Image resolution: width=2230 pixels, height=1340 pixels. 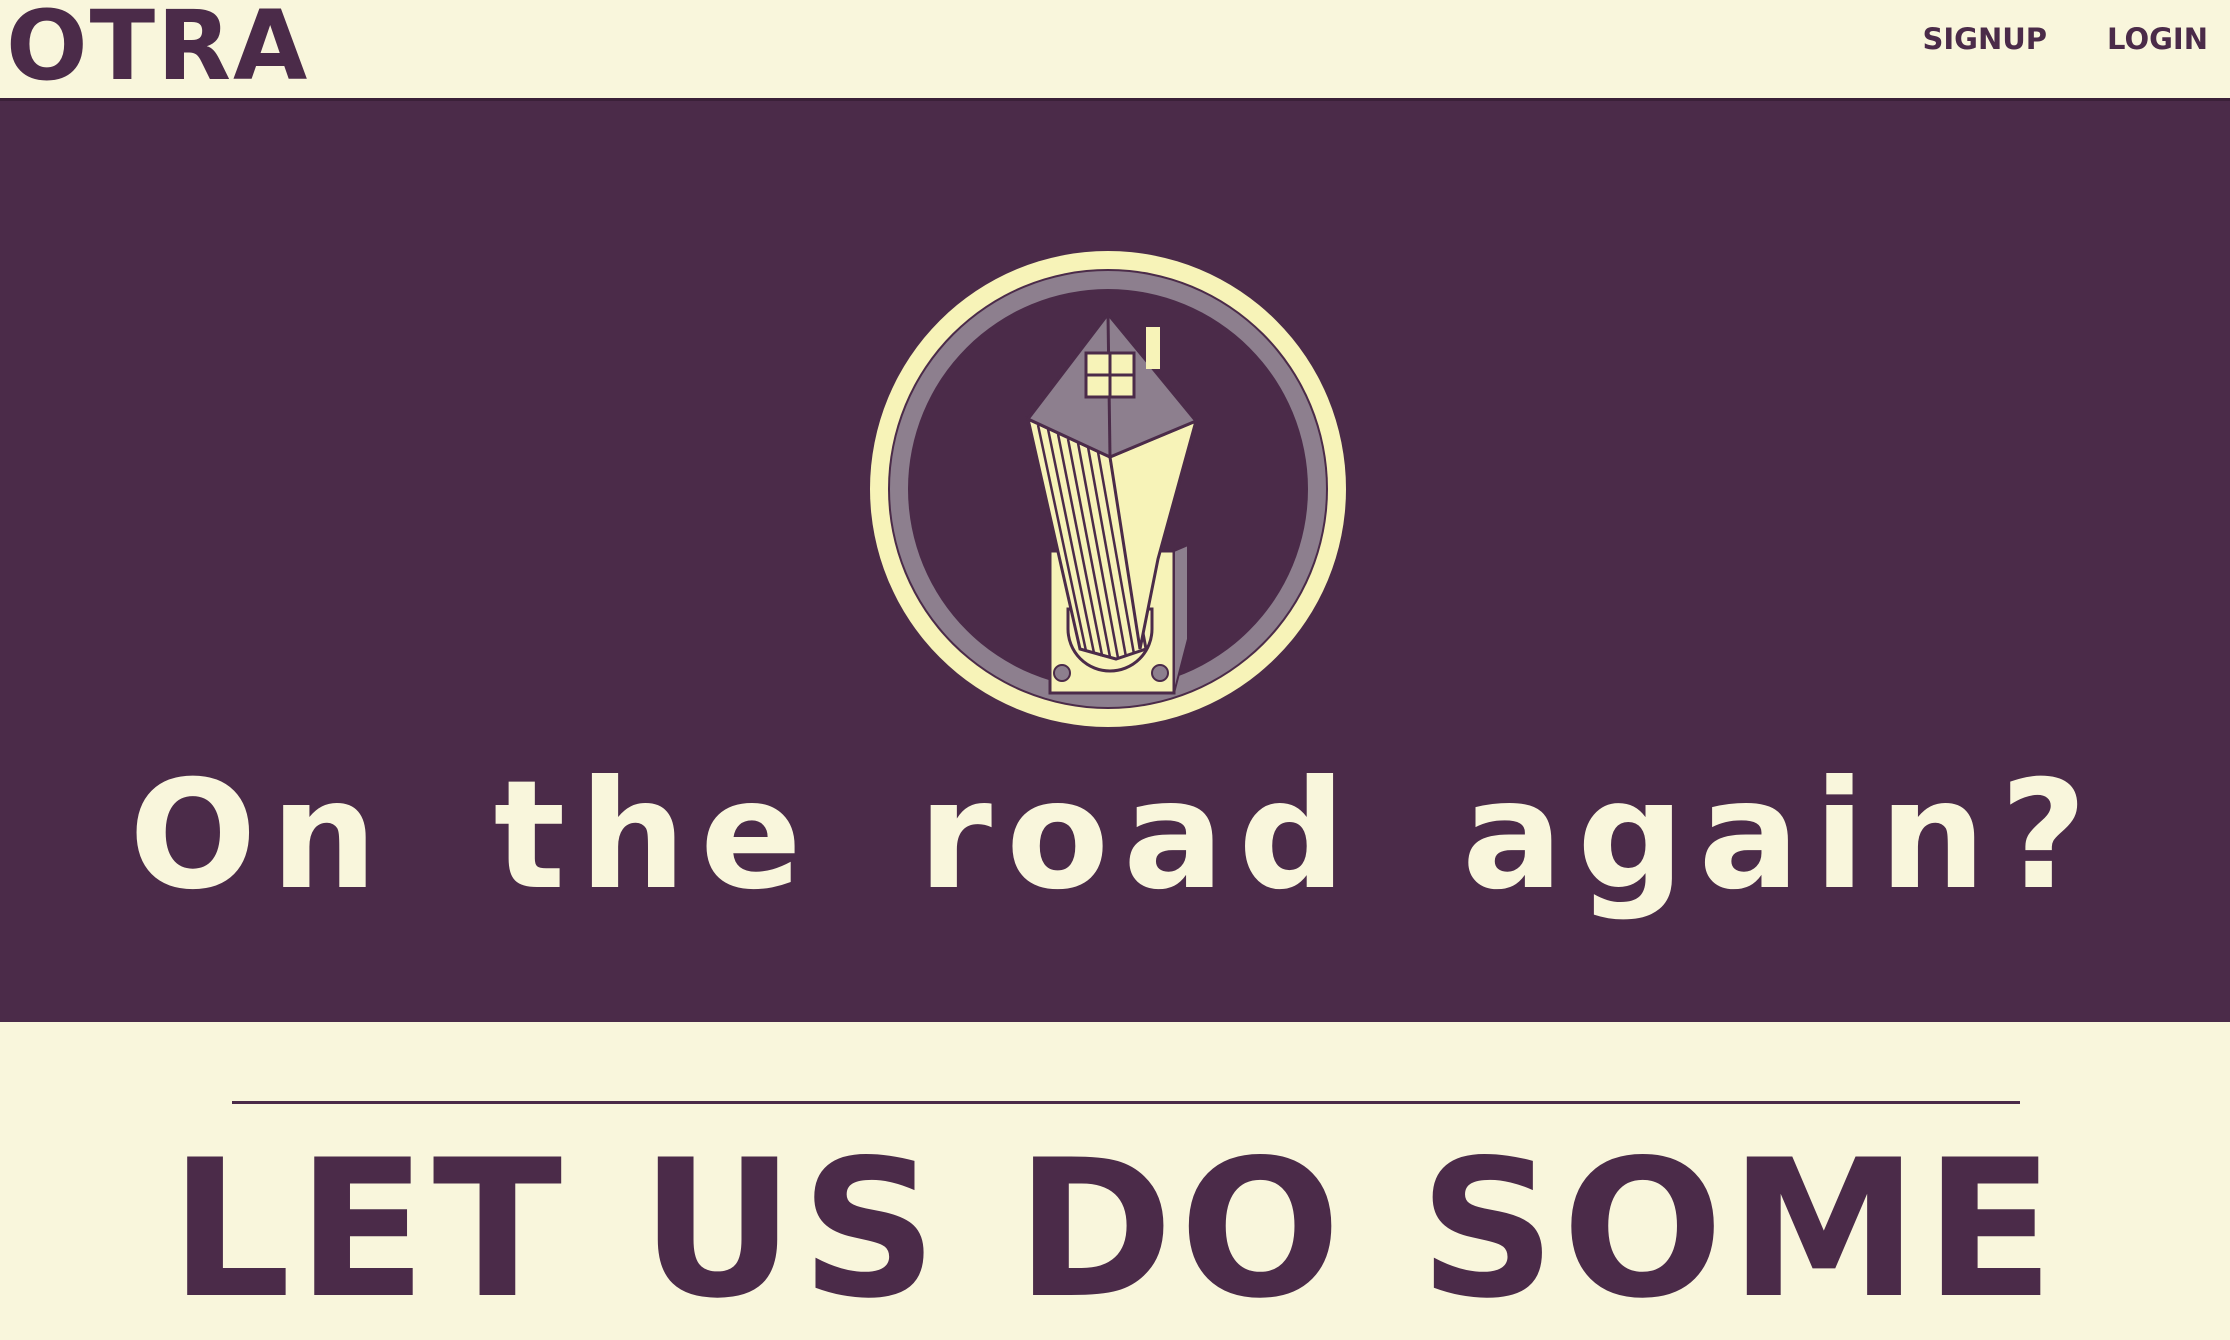 I want to click on section-heading: LET US DO SOME, so click(x=1115, y=1229).